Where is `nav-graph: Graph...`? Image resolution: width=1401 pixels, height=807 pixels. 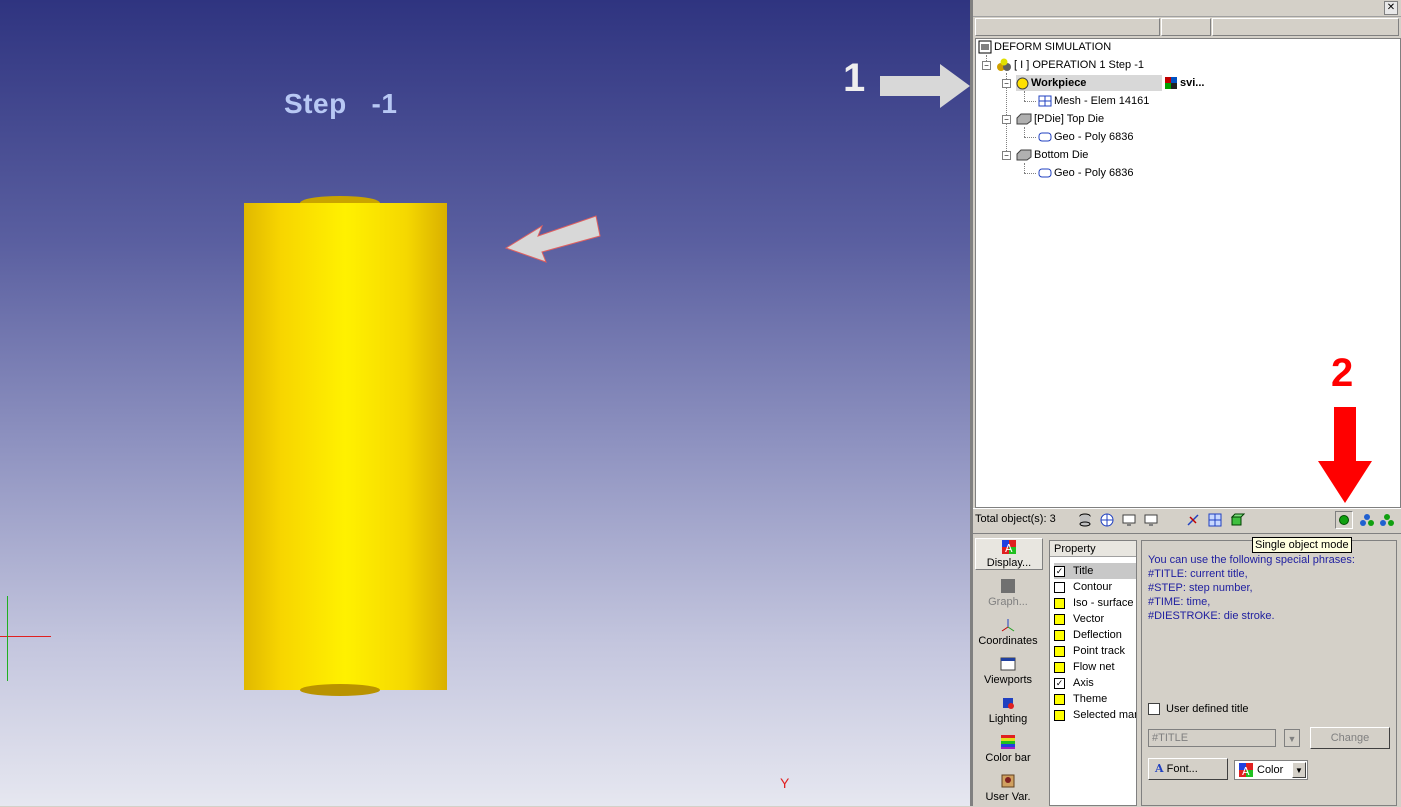
nav-graph: Graph... is located at coordinates (1008, 593).